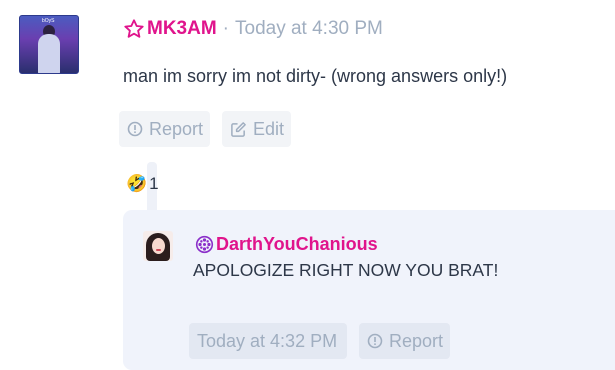 This screenshot has width=615, height=370. Describe the element at coordinates (204, 244) in the screenshot. I see `film-reel-icon` at that location.